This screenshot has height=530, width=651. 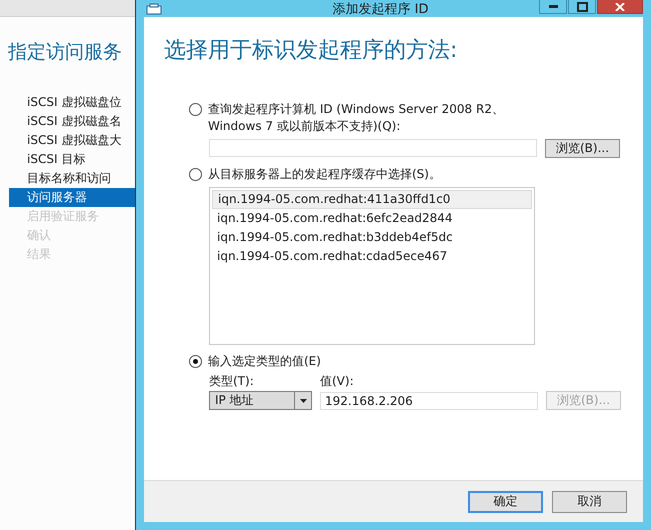 I want to click on close-icon, so click(x=620, y=6).